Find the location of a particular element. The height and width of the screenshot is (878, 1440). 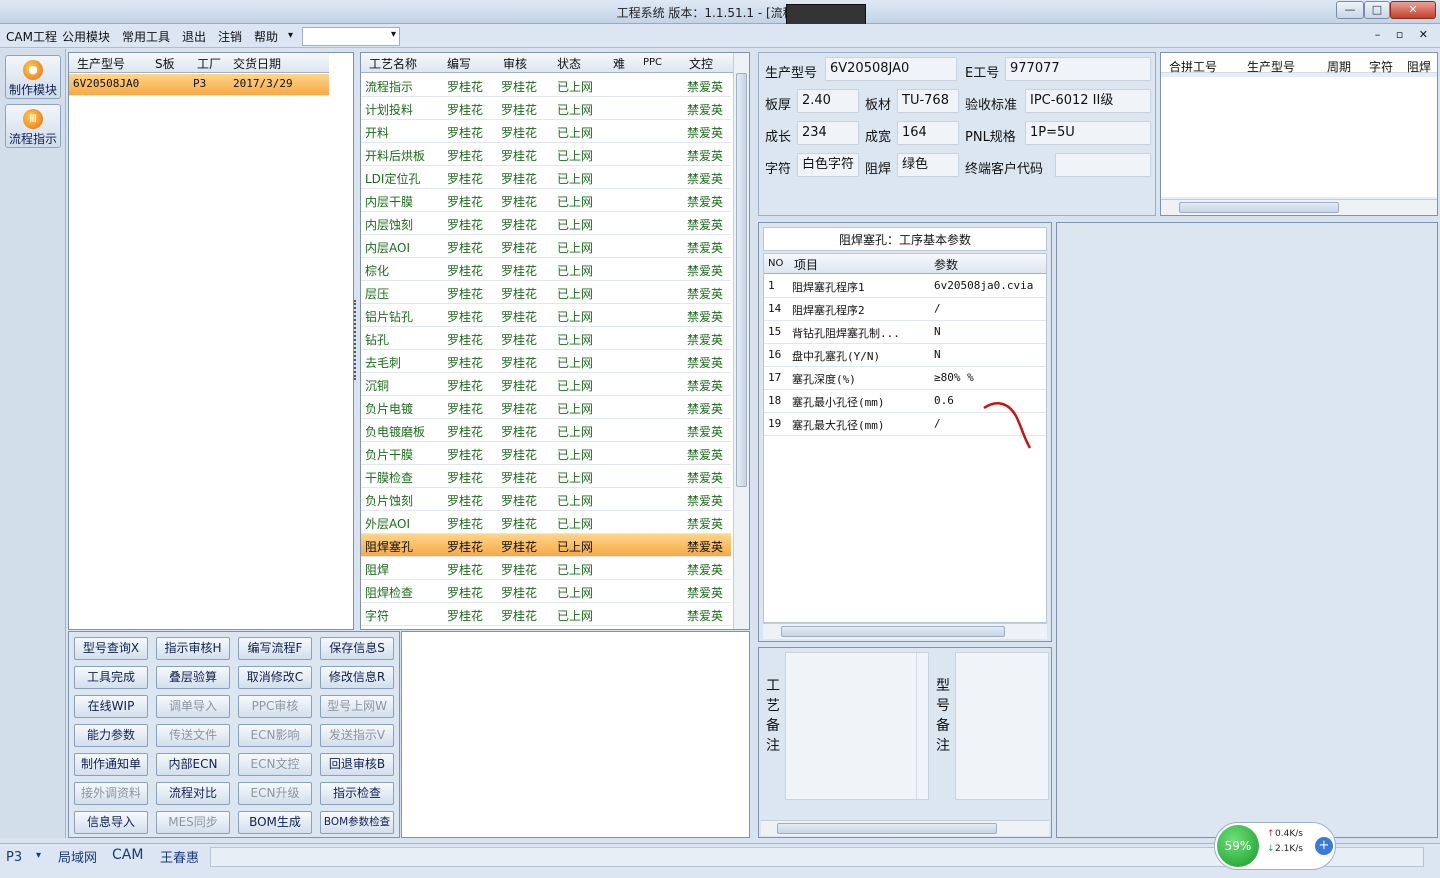

action-button: 型号上网W is located at coordinates (357, 706).